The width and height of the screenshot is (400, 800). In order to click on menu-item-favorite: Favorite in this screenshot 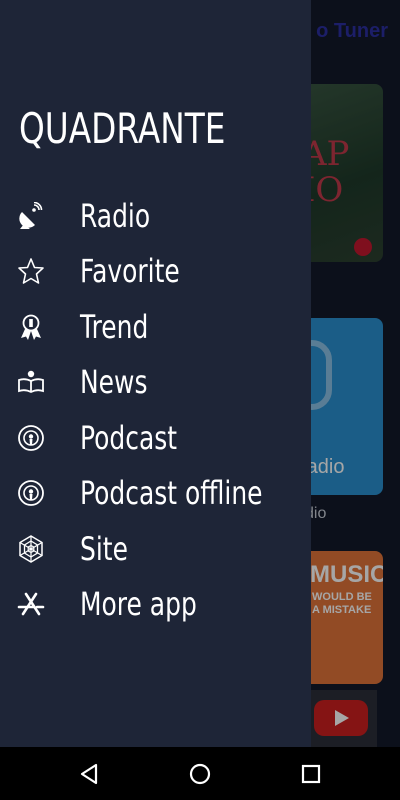, I will do `click(155, 271)`.